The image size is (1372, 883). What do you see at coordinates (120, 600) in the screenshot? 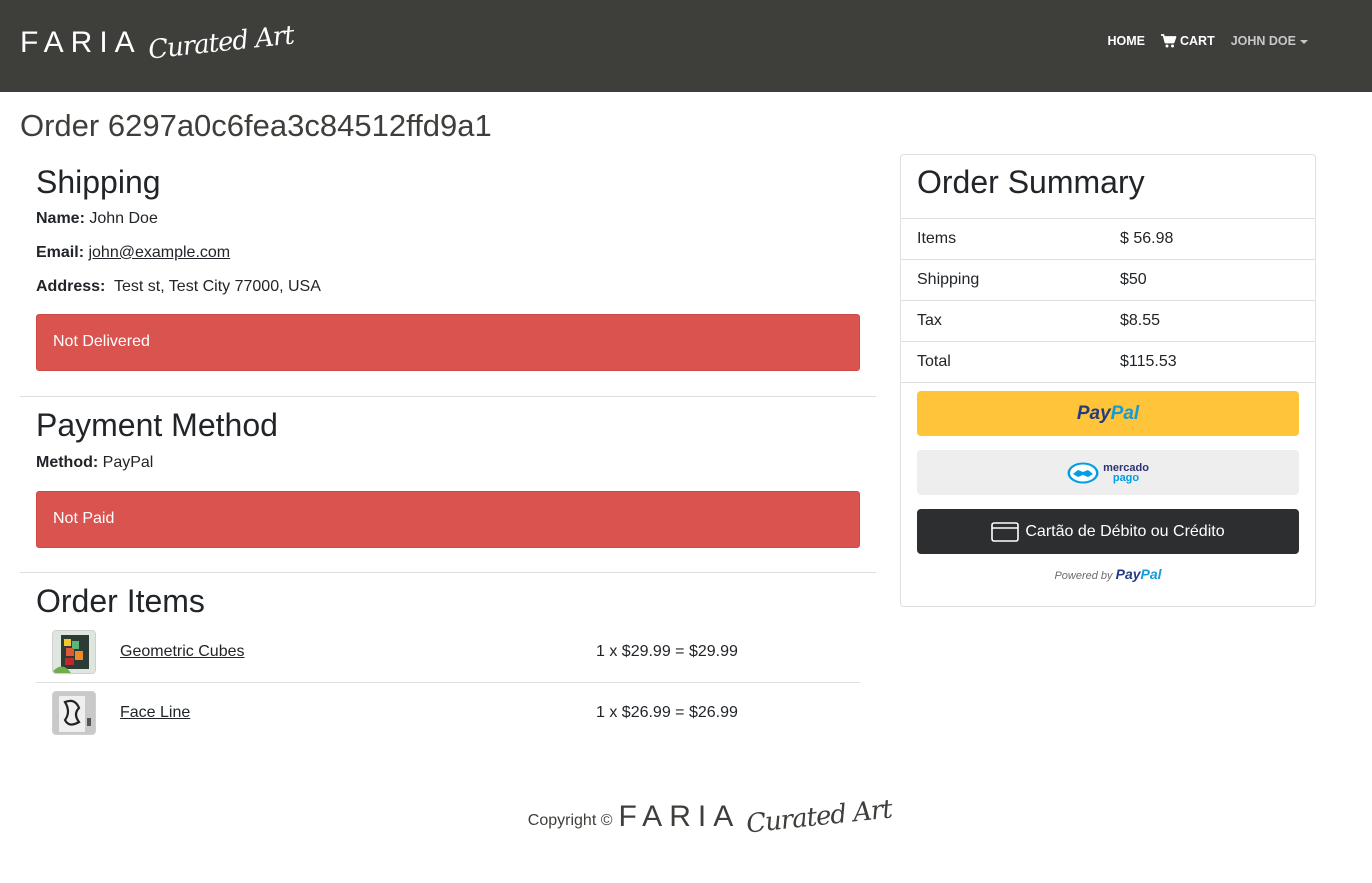
I see `order-items-heading: Order Items` at bounding box center [120, 600].